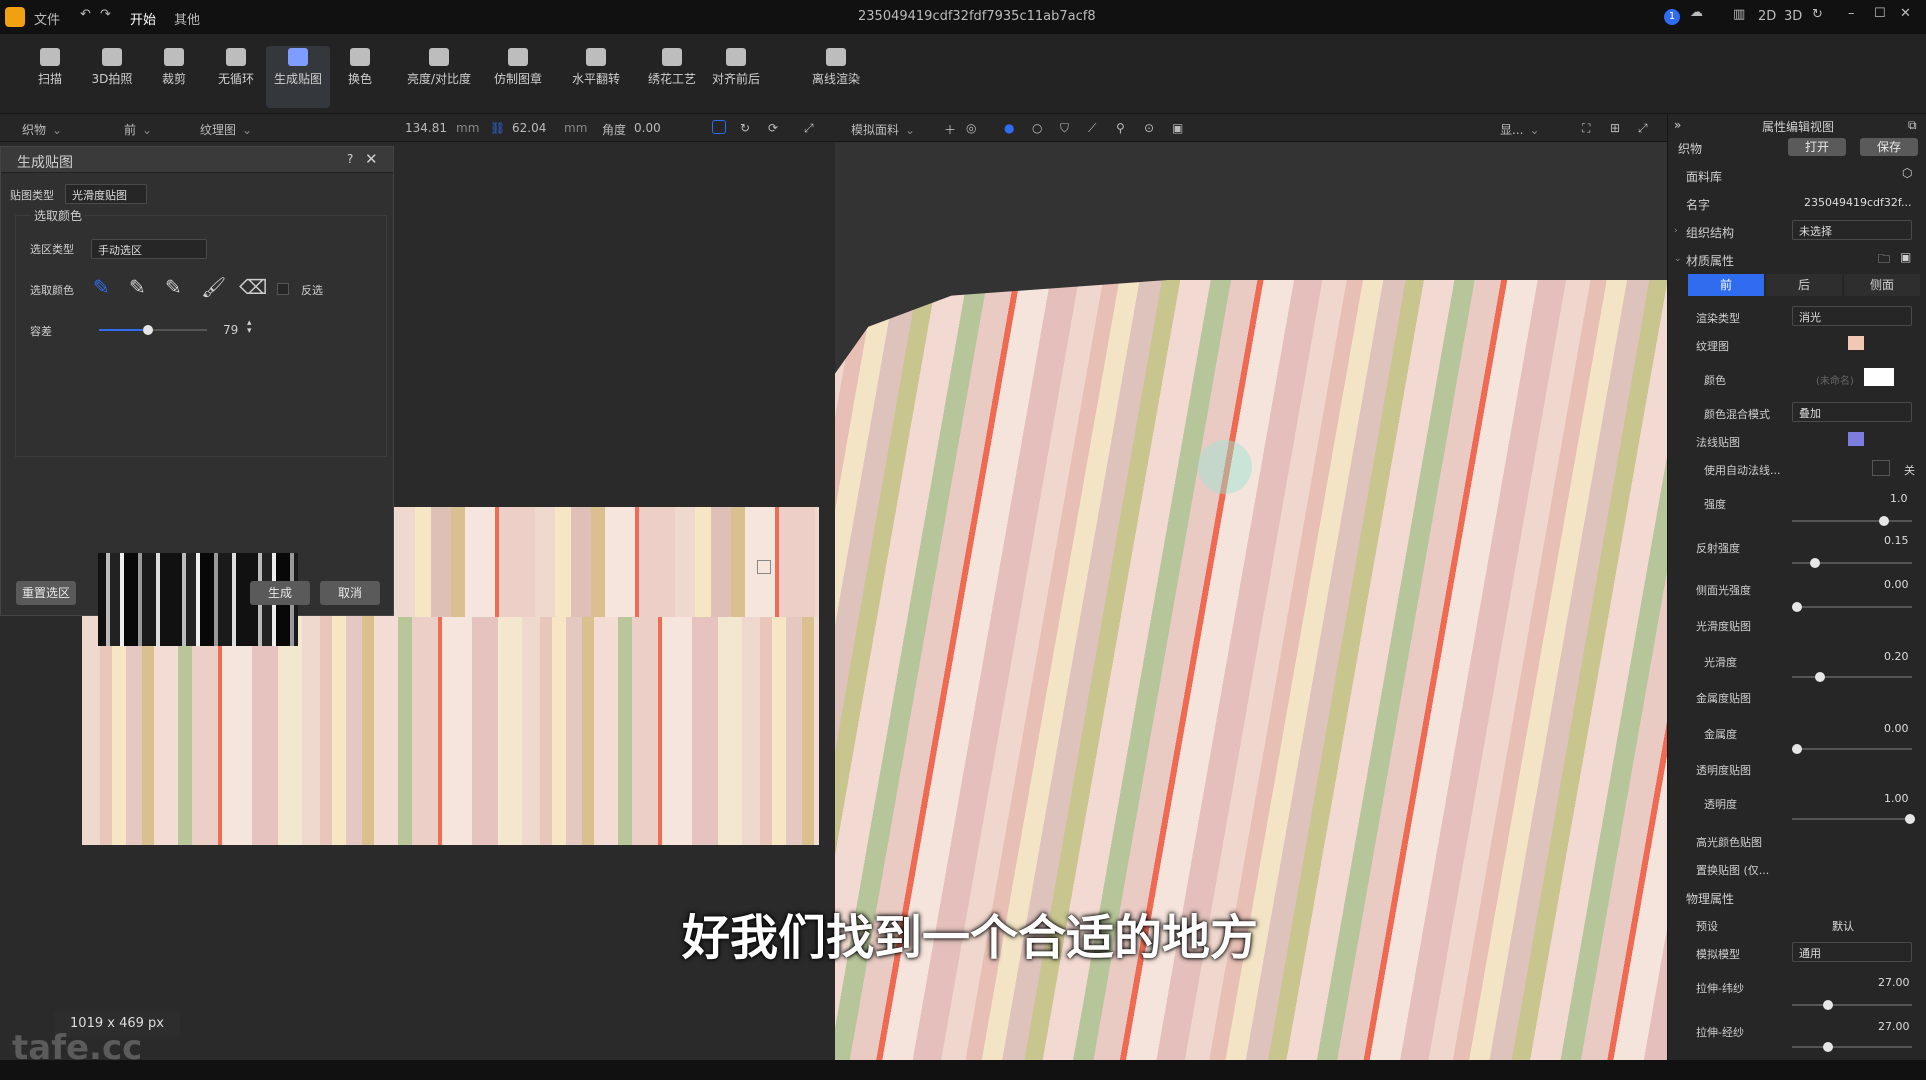 Image resolution: width=1926 pixels, height=1080 pixels. What do you see at coordinates (173, 287) in the screenshot?
I see `eyedropper-remove-icon: ✎` at bounding box center [173, 287].